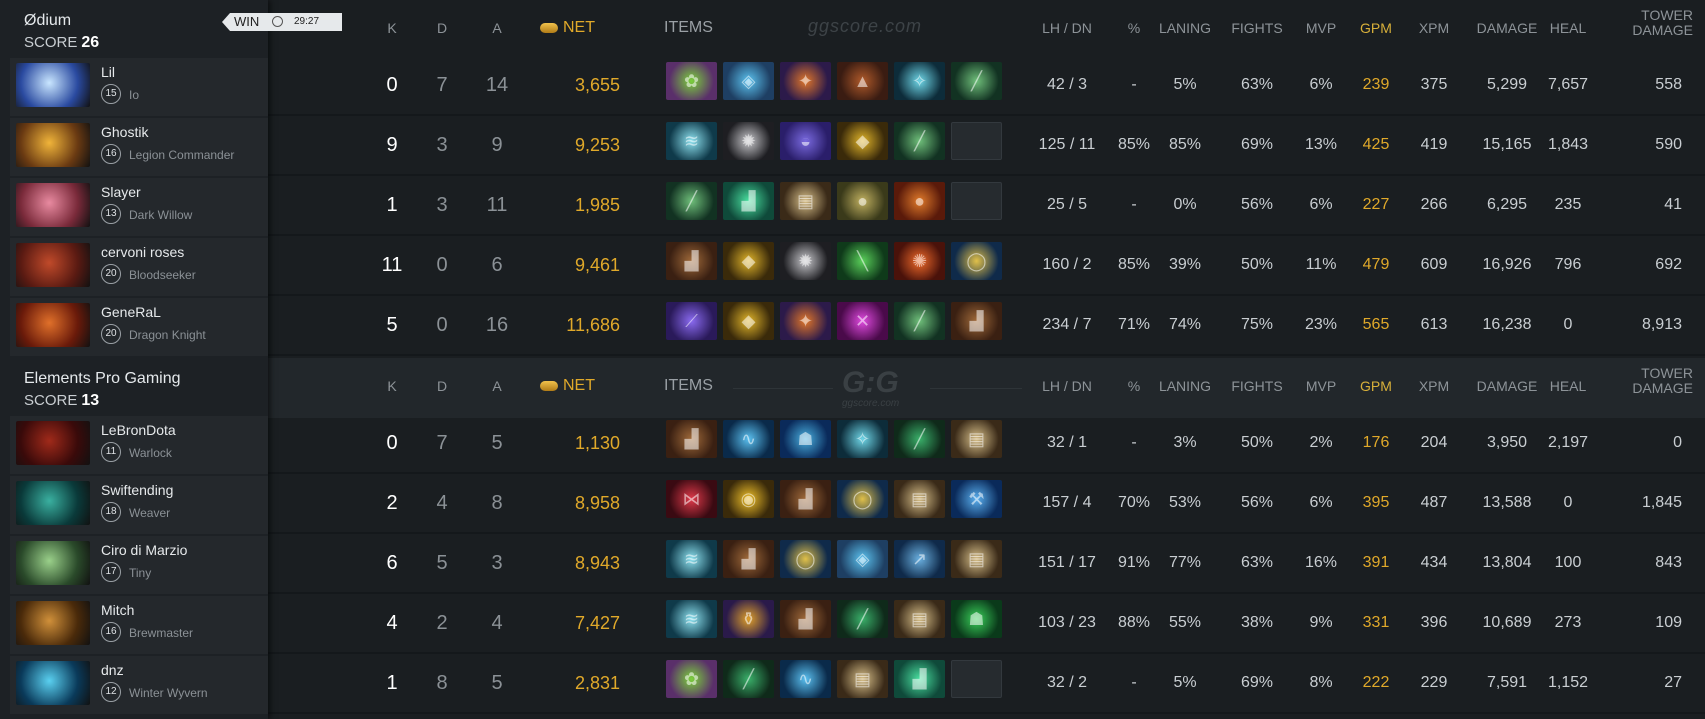  What do you see at coordinates (919, 261) in the screenshot?
I see `item-slot-fire-icon: ✺` at bounding box center [919, 261].